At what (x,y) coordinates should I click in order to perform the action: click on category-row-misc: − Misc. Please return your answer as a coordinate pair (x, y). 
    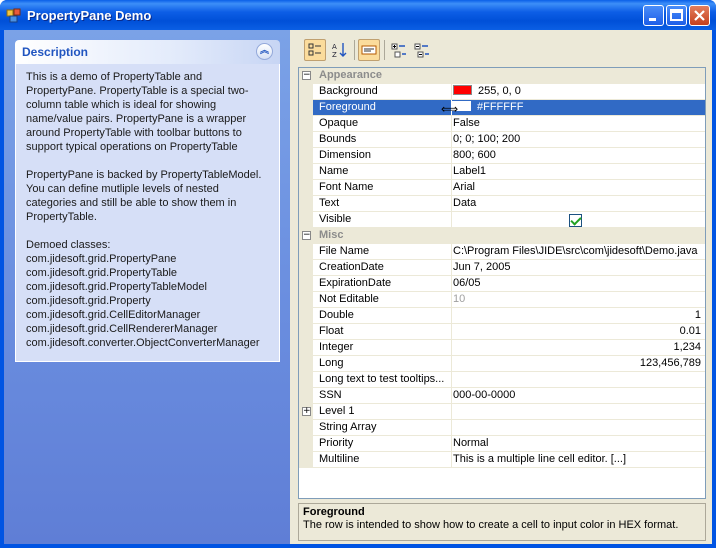
    Looking at the image, I should click on (502, 236).